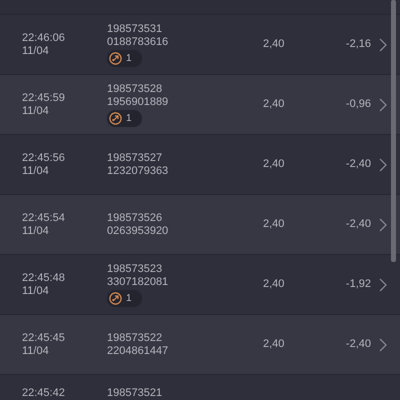 This screenshot has height=400, width=400. Describe the element at coordinates (134, 393) in the screenshot. I see `ticket-id: 198573521` at that location.